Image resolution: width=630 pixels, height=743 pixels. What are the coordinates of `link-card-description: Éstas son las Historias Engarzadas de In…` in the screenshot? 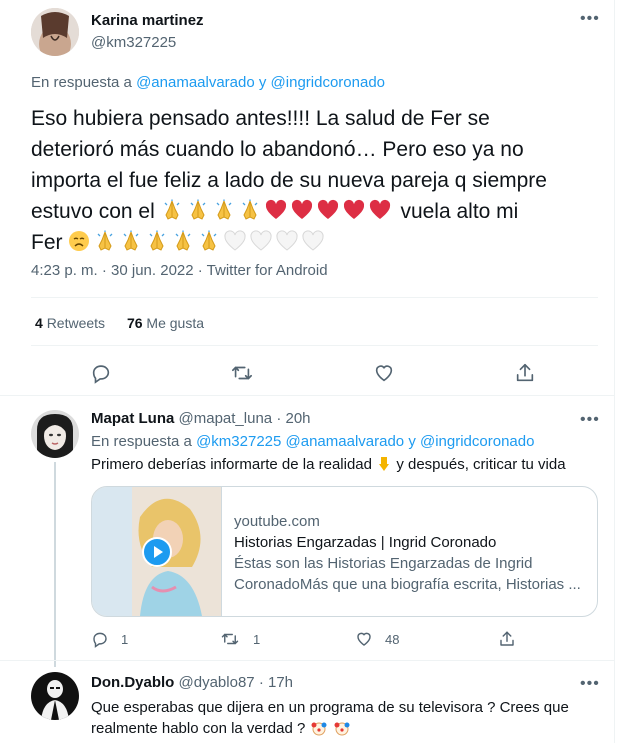 It's located at (383, 563).